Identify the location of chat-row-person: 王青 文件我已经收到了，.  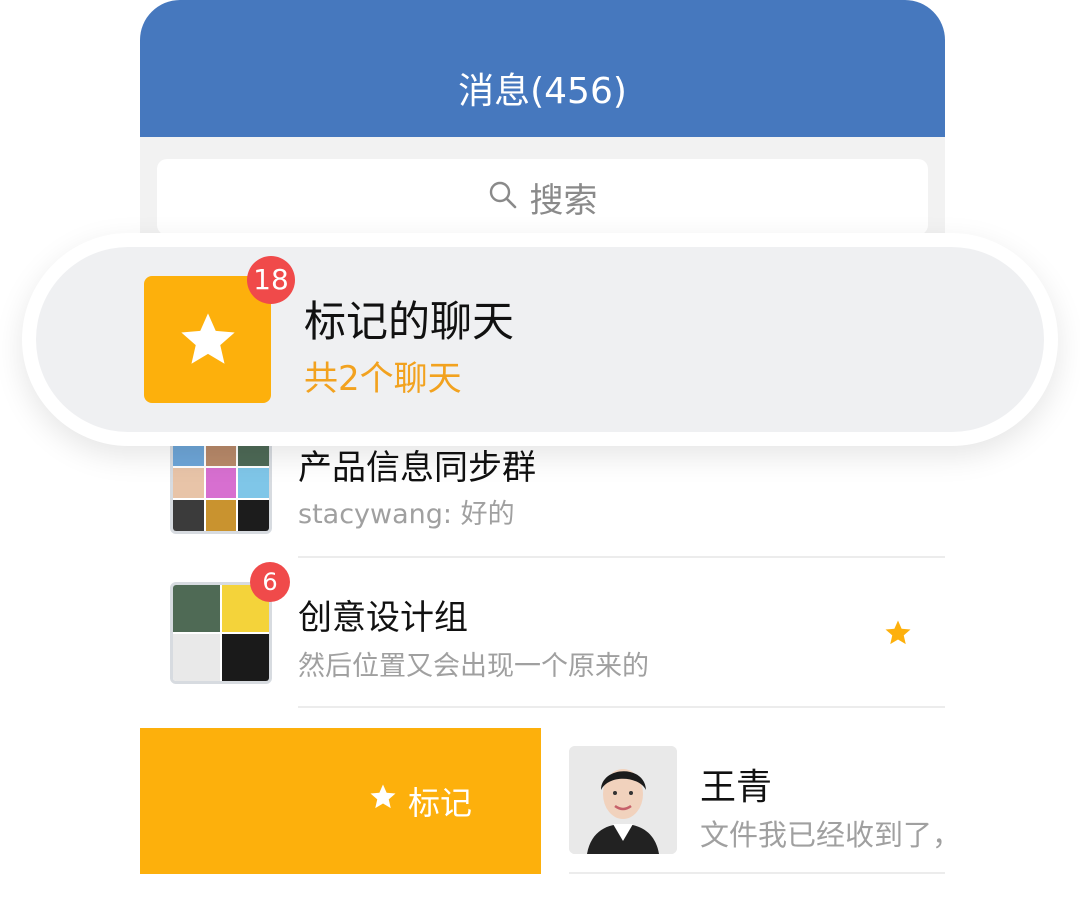
(757, 801).